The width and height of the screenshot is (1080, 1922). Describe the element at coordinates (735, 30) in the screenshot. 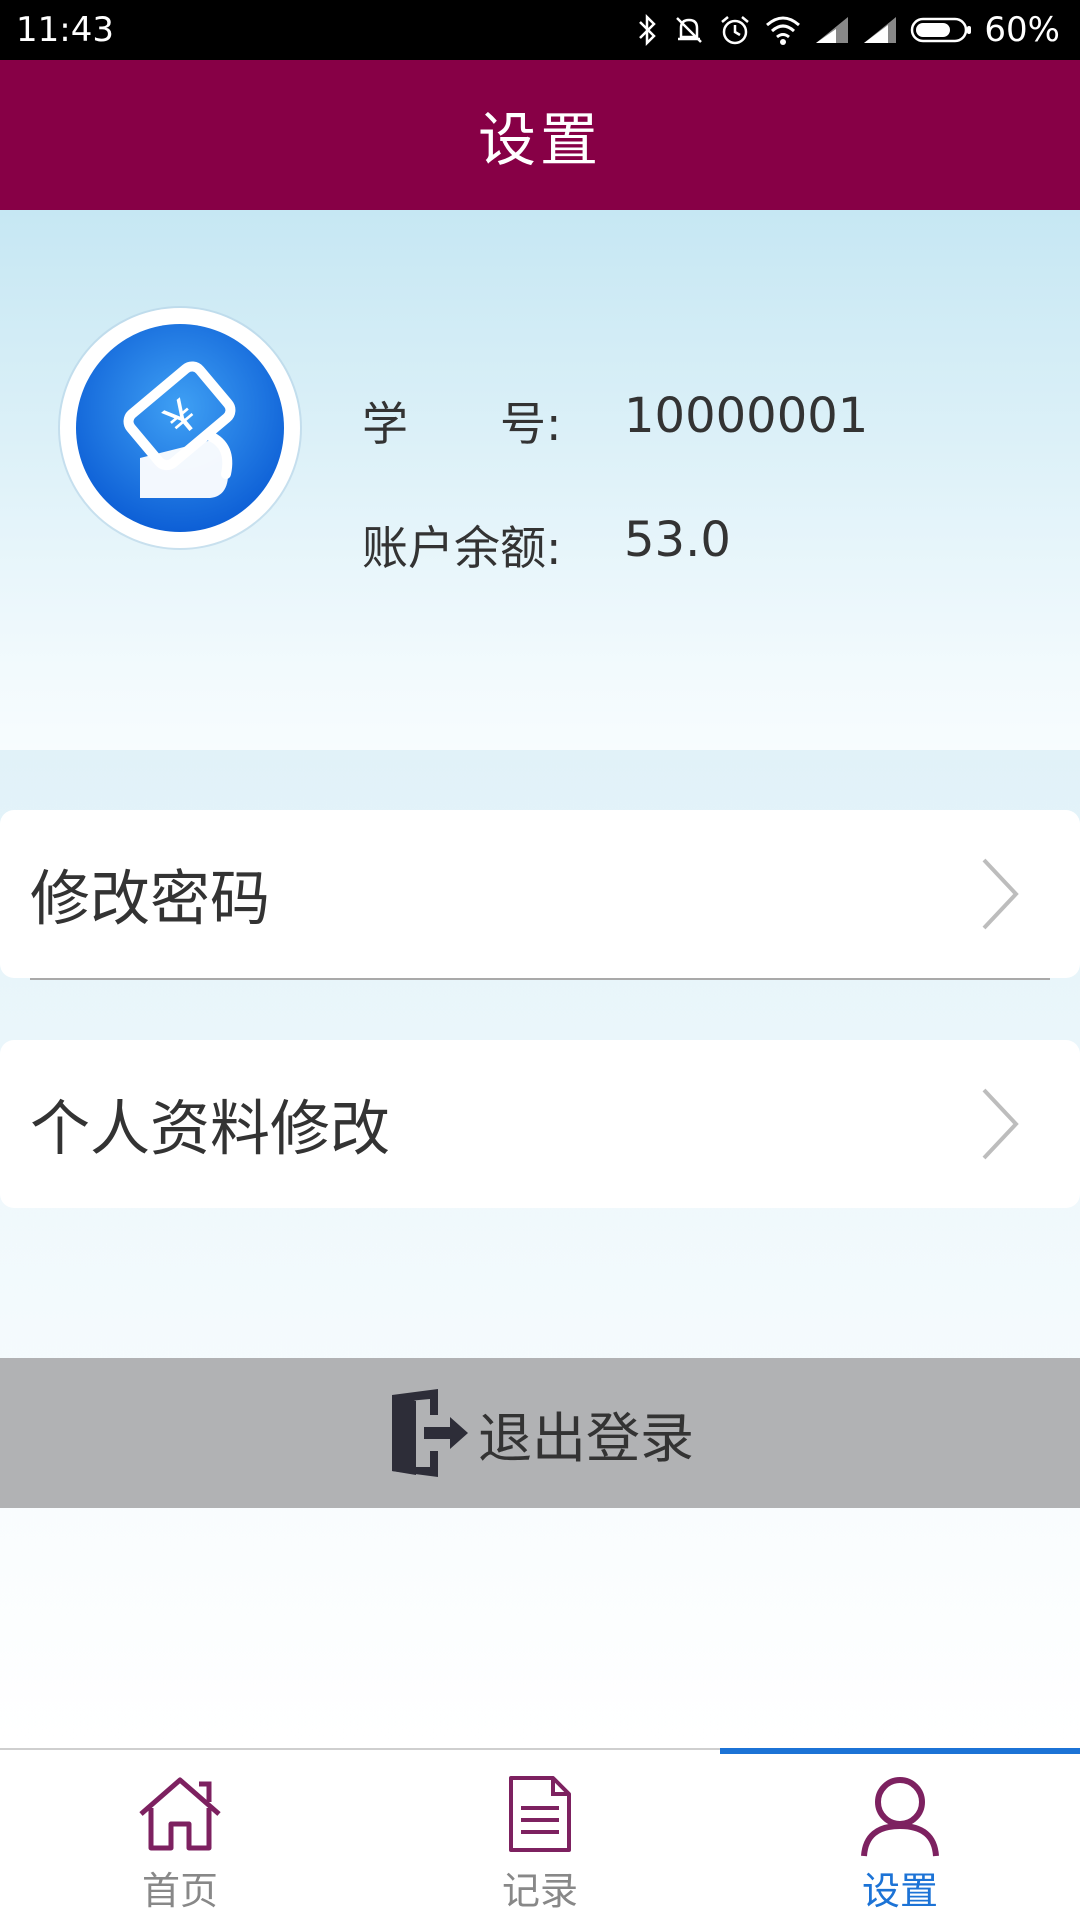

I see `alarm-icon` at that location.